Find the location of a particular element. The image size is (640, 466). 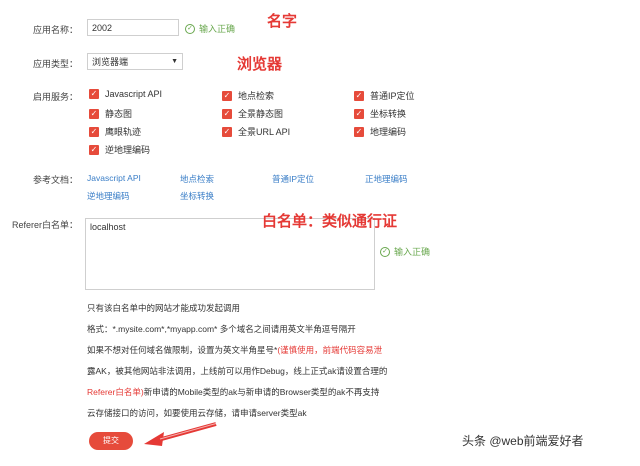

service-checkbox-panorama-static: ✓ 全景静态图 is located at coordinates (252, 113).